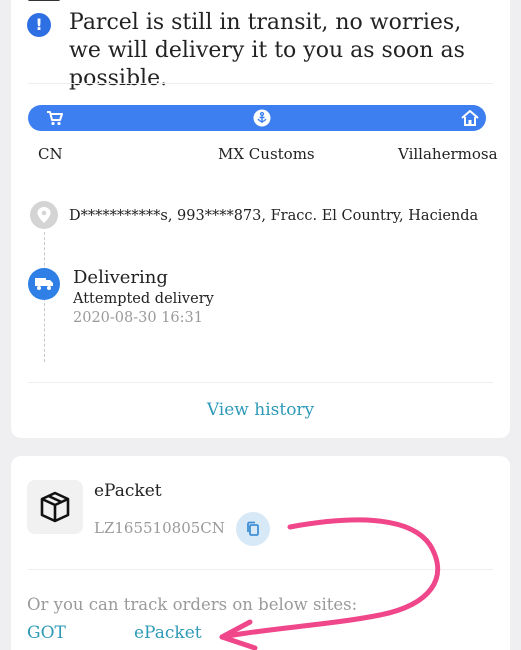 The height and width of the screenshot is (650, 521). What do you see at coordinates (44, 0) in the screenshot?
I see `top-bar-handle` at bounding box center [44, 0].